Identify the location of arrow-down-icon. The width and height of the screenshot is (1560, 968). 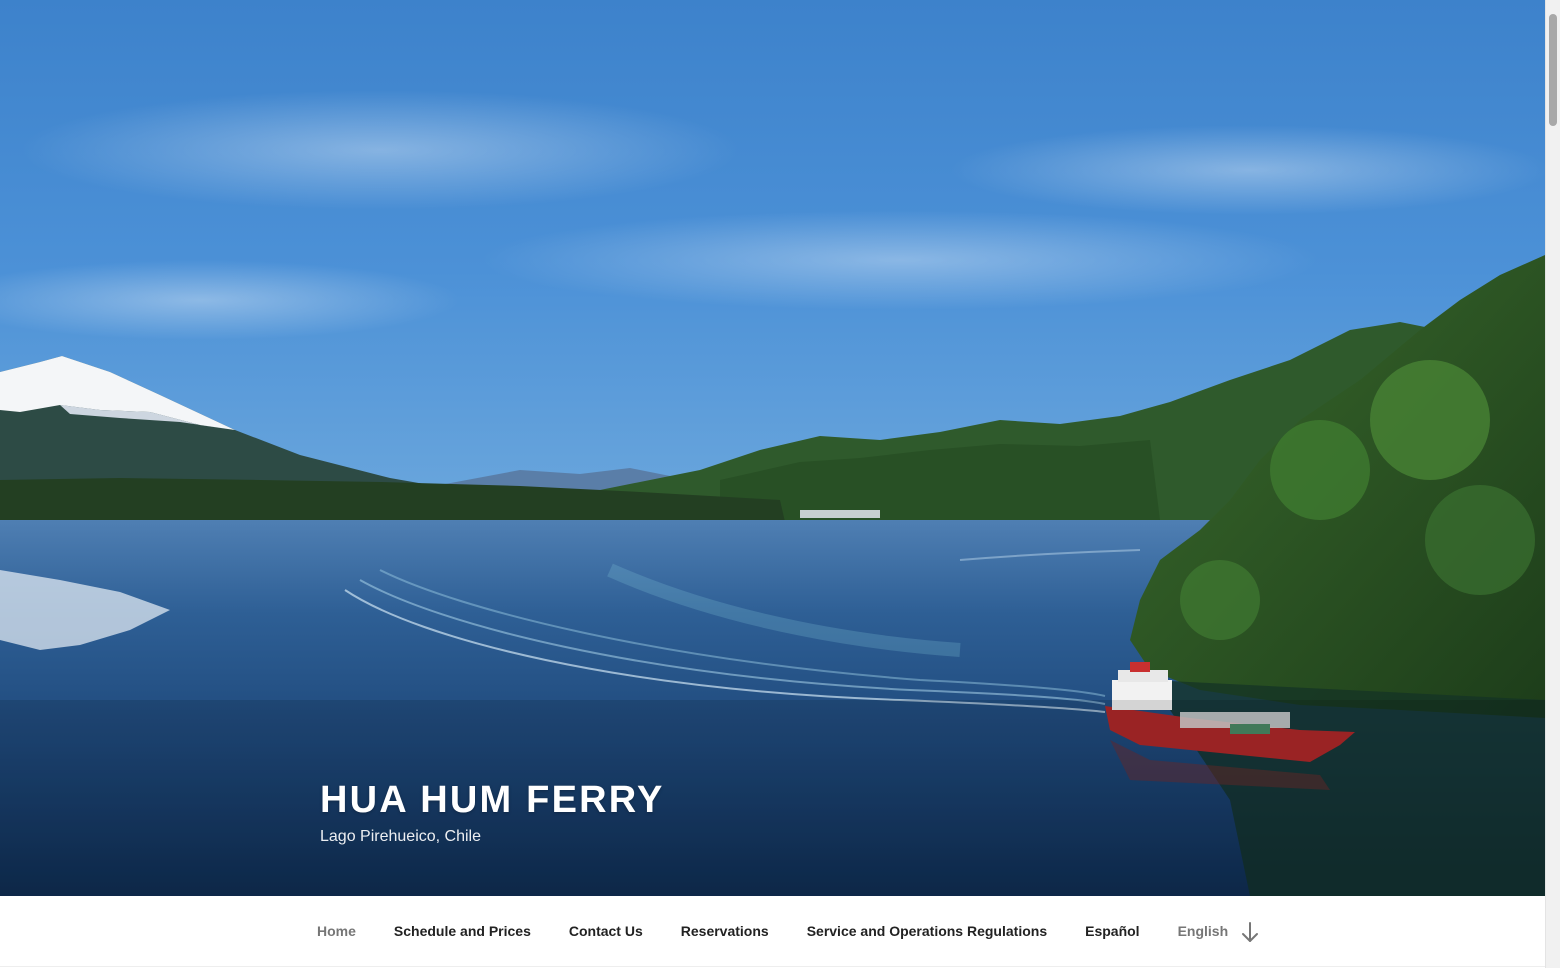
(1250, 933).